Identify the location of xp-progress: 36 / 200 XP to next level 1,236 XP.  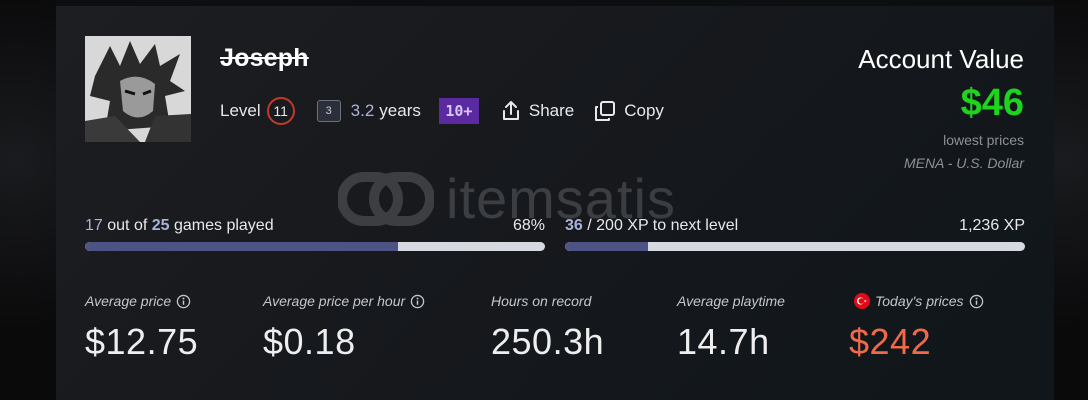
(795, 234).